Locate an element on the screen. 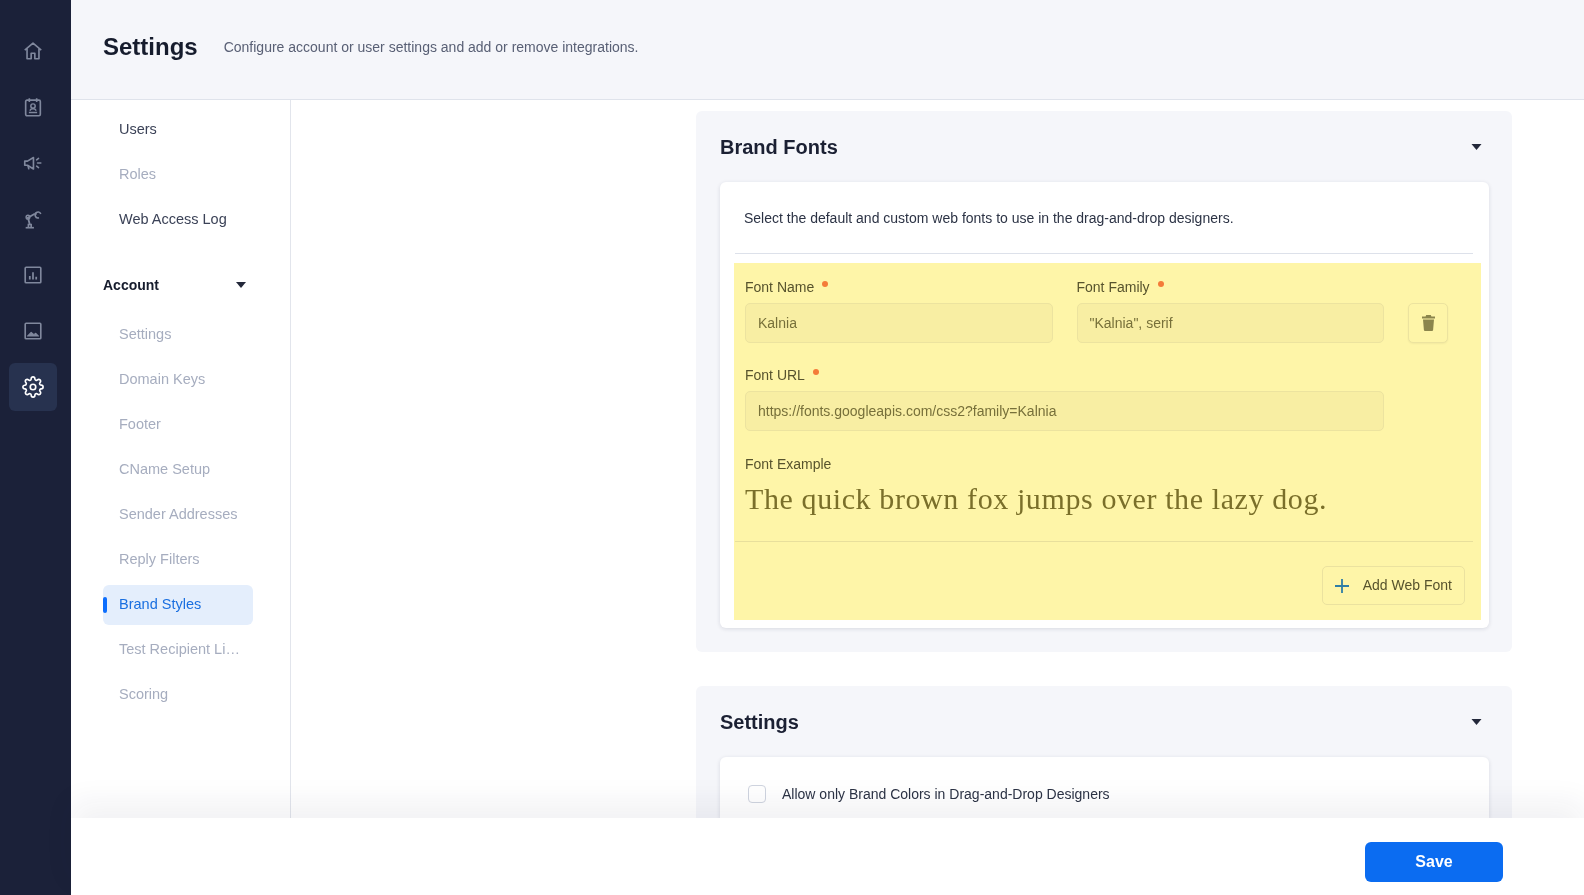 Image resolution: width=1584 pixels, height=895 pixels. settings-icon is located at coordinates (33, 387).